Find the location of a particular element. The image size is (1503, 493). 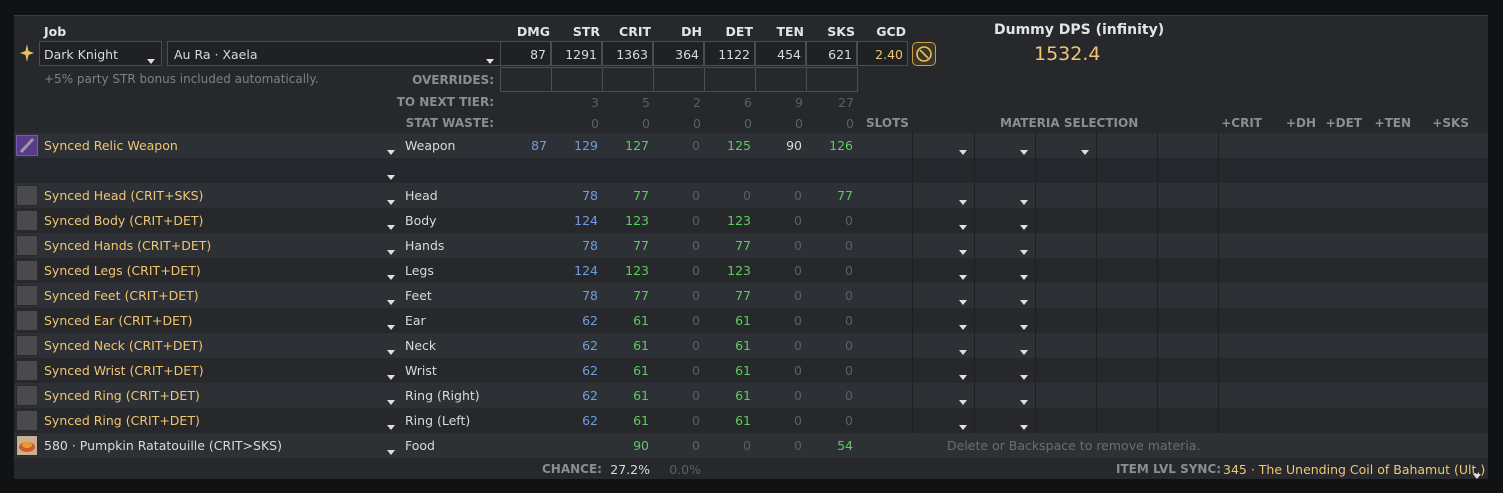

item-level-sync-label: ITEM LVL SYNC: is located at coordinates (1169, 469).